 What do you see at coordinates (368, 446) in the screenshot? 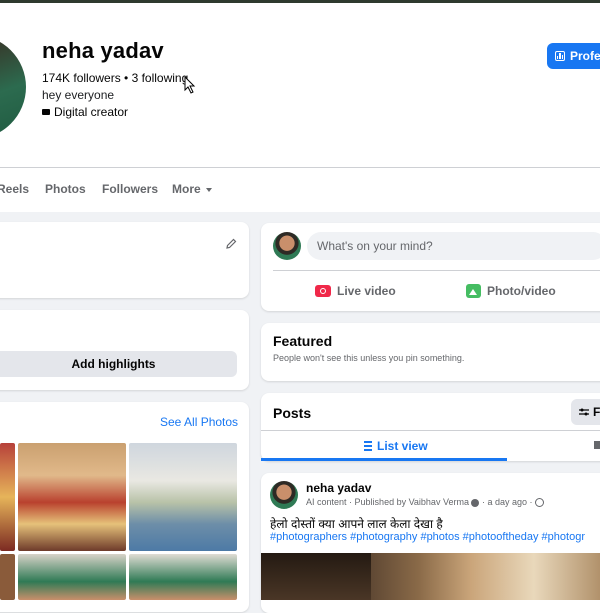
I see `list-icon` at bounding box center [368, 446].